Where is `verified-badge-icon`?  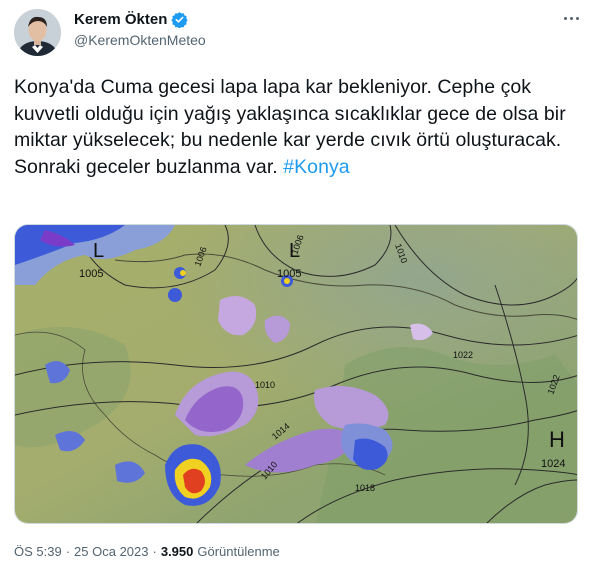 verified-badge-icon is located at coordinates (180, 19).